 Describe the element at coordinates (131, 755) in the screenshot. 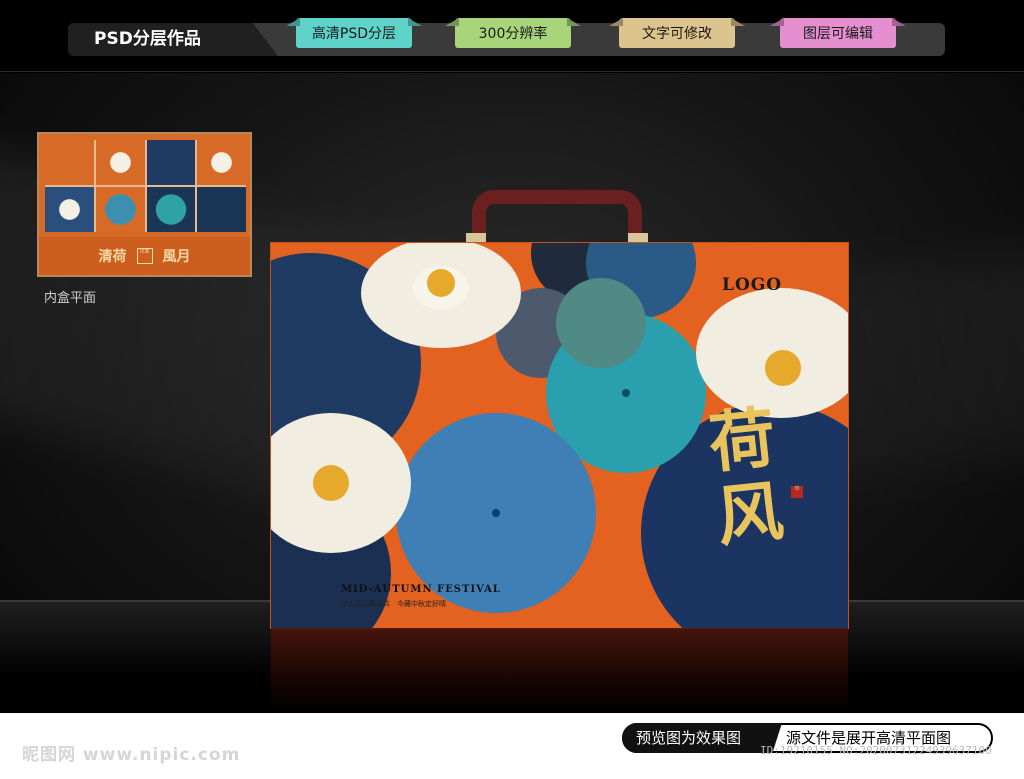

I see `site-watermark: 昵图网 www.nipic.com` at that location.